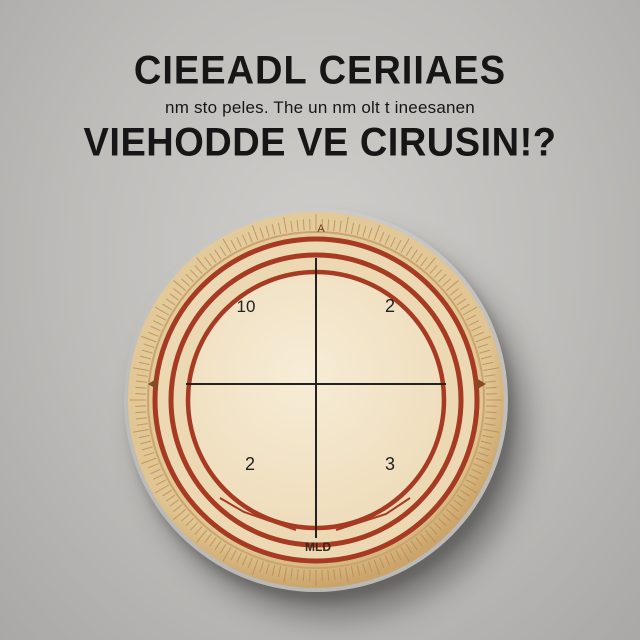 Image resolution: width=640 pixels, height=640 pixels. Describe the element at coordinates (320, 143) in the screenshot. I see `headline-line-3: VIEHODDE VE CIRUSIN!?` at that location.